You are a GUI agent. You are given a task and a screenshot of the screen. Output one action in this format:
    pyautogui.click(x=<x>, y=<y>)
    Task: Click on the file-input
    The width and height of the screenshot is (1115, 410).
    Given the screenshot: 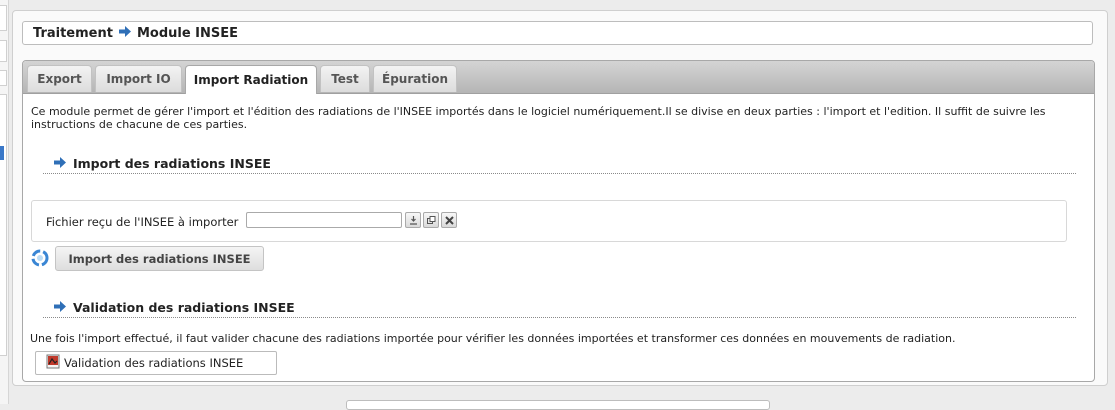 What is the action you would take?
    pyautogui.click(x=324, y=220)
    